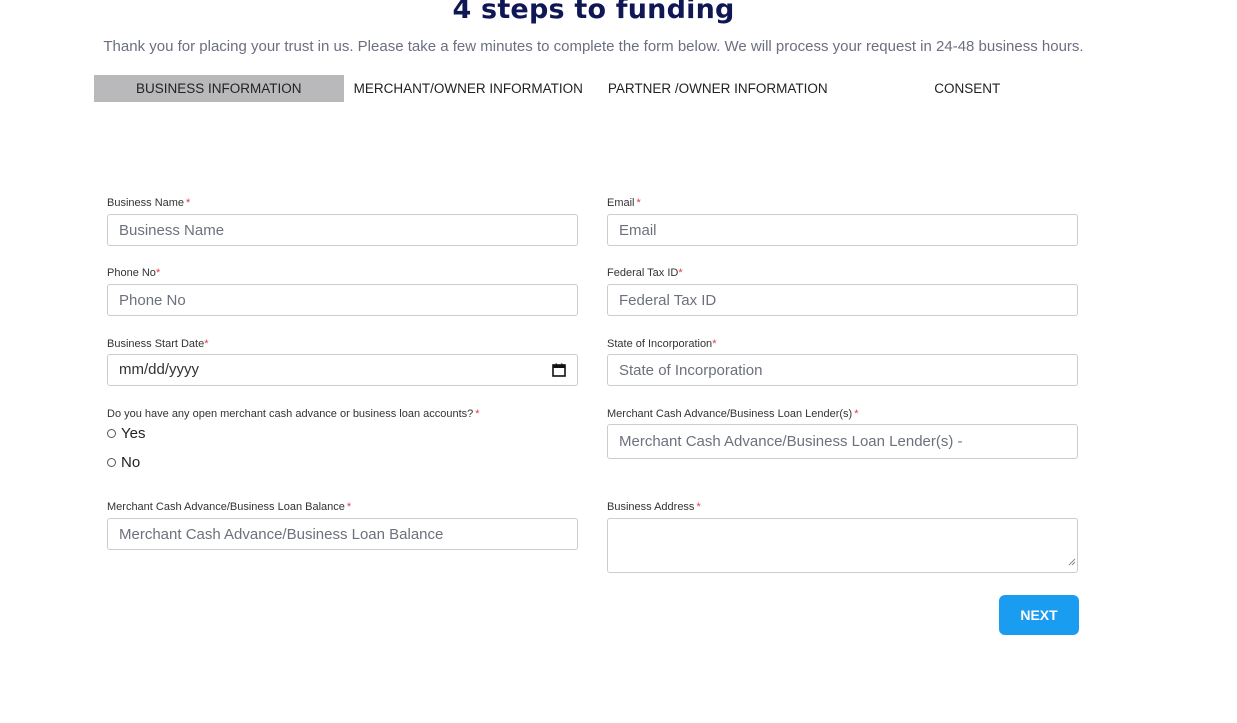 The image size is (1237, 723). What do you see at coordinates (662, 344) in the screenshot?
I see `state-incorporation-label: State of Incorporation*` at bounding box center [662, 344].